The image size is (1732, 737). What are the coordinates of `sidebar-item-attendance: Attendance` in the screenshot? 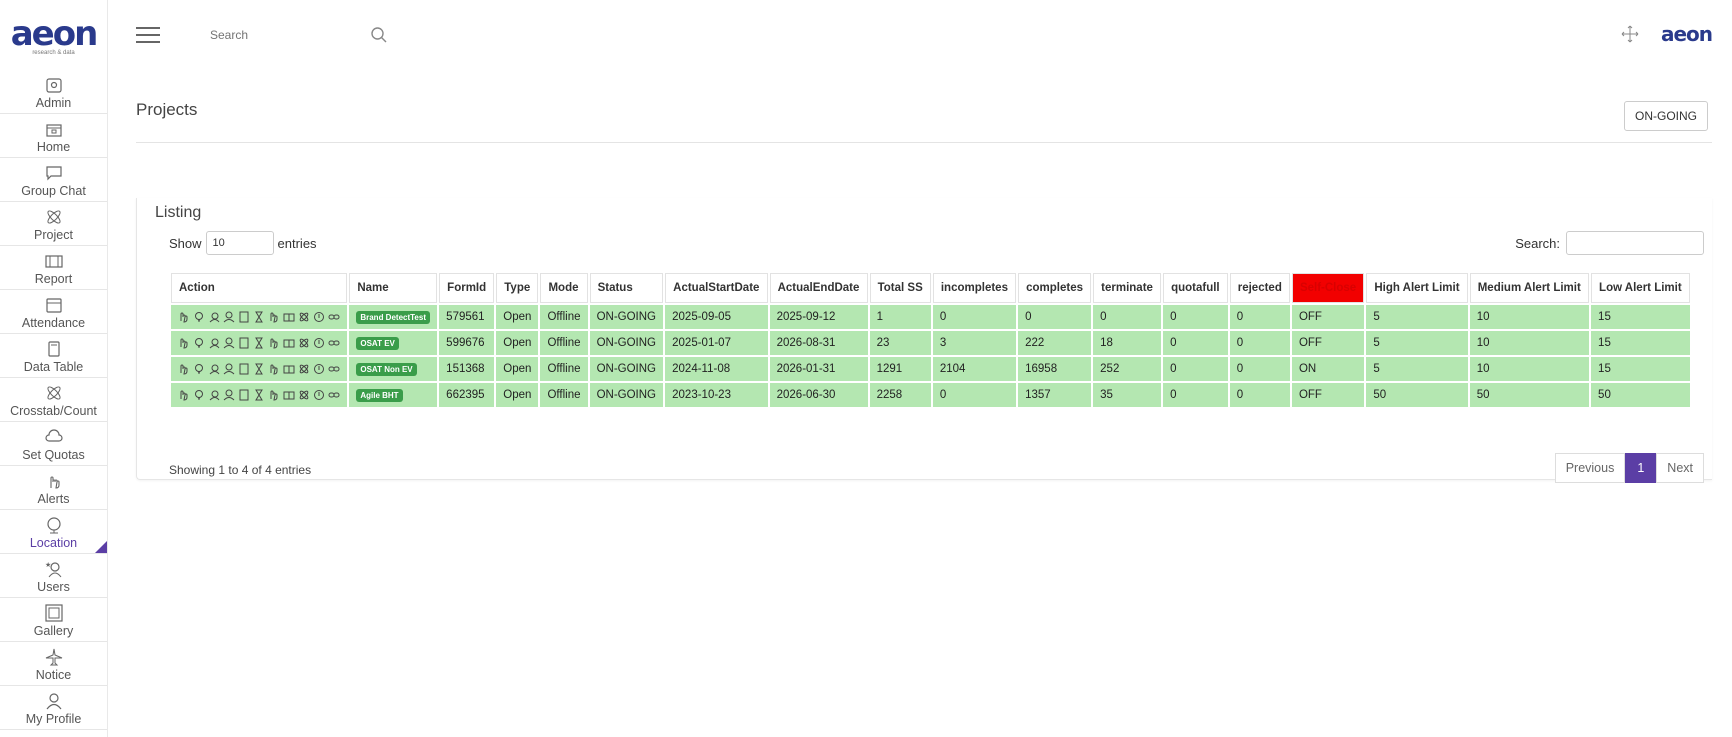 It's located at (53, 312).